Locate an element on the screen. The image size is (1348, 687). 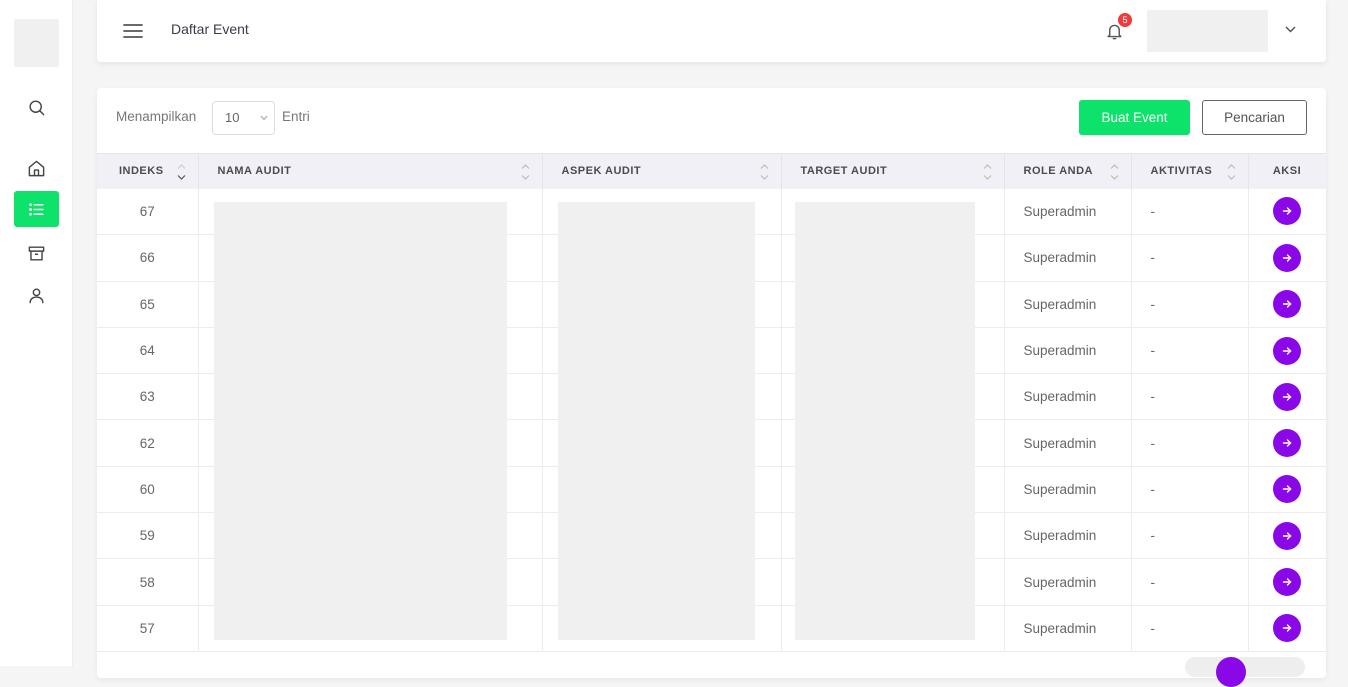
sidebar-item-home is located at coordinates (36, 168).